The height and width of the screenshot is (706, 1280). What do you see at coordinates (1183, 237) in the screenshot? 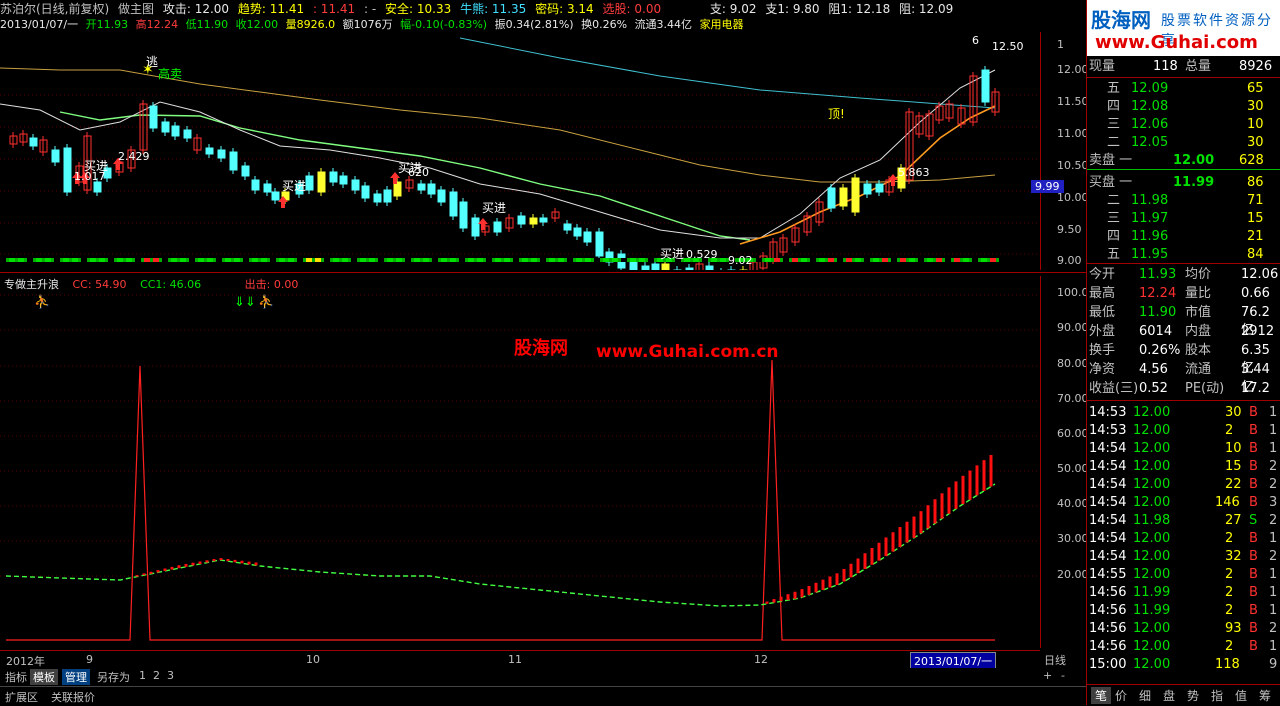
I see `buy-level: 四 11.96 21` at bounding box center [1183, 237].